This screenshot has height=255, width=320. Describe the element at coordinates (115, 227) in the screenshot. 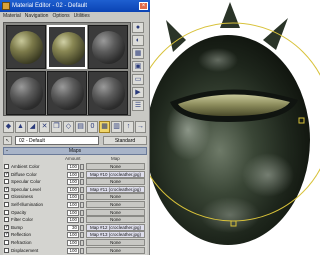

I see `map-slot-button: Map #12 (crocleather.jpg)` at that location.